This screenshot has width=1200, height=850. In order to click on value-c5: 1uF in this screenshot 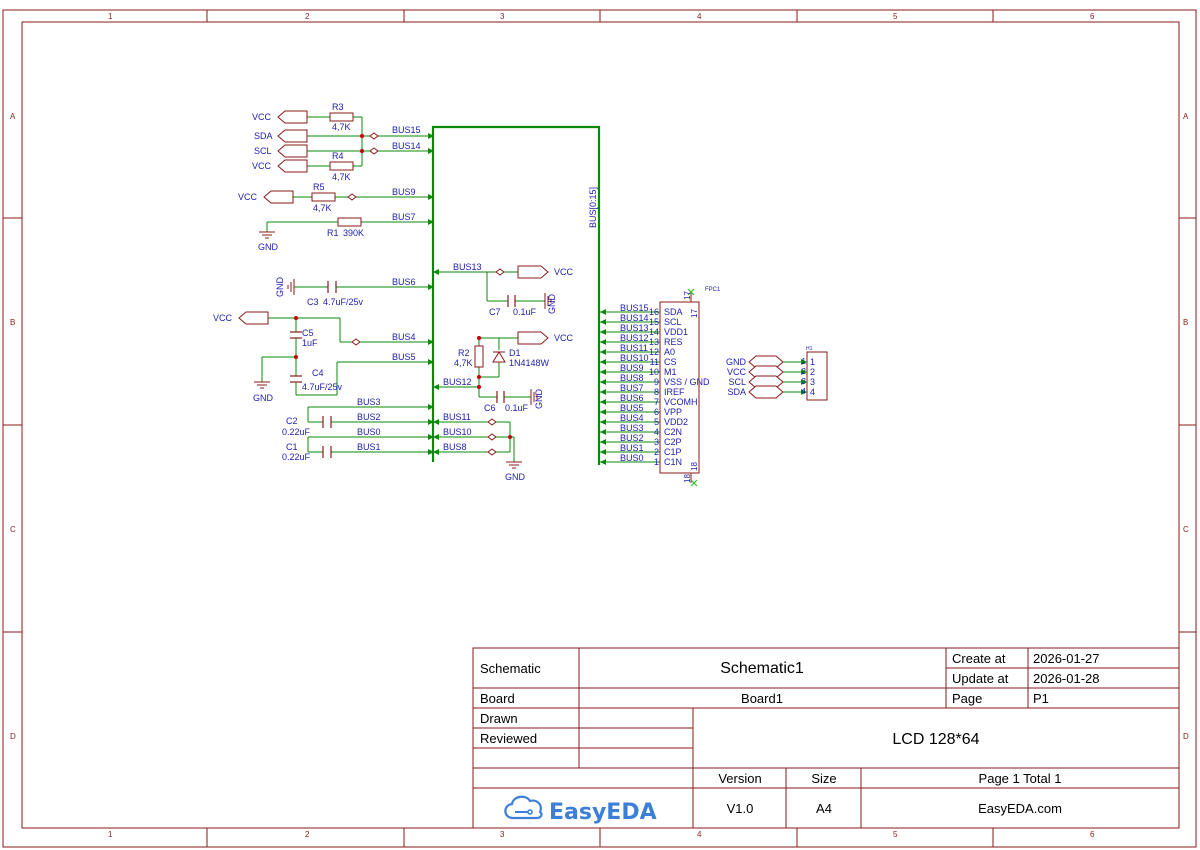, I will do `click(310, 343)`.